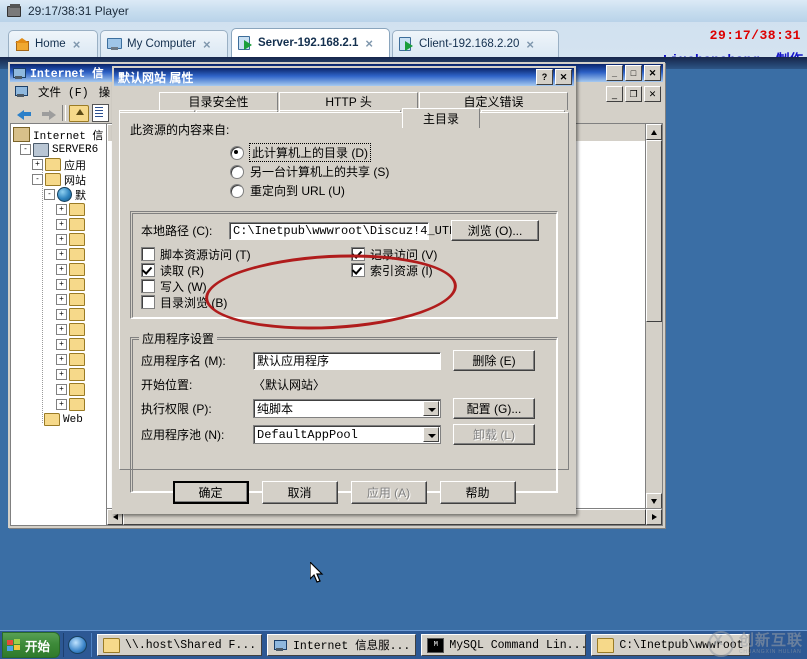  What do you see at coordinates (347, 360) in the screenshot?
I see `app-name-input: 默认应用程序` at bounding box center [347, 360].